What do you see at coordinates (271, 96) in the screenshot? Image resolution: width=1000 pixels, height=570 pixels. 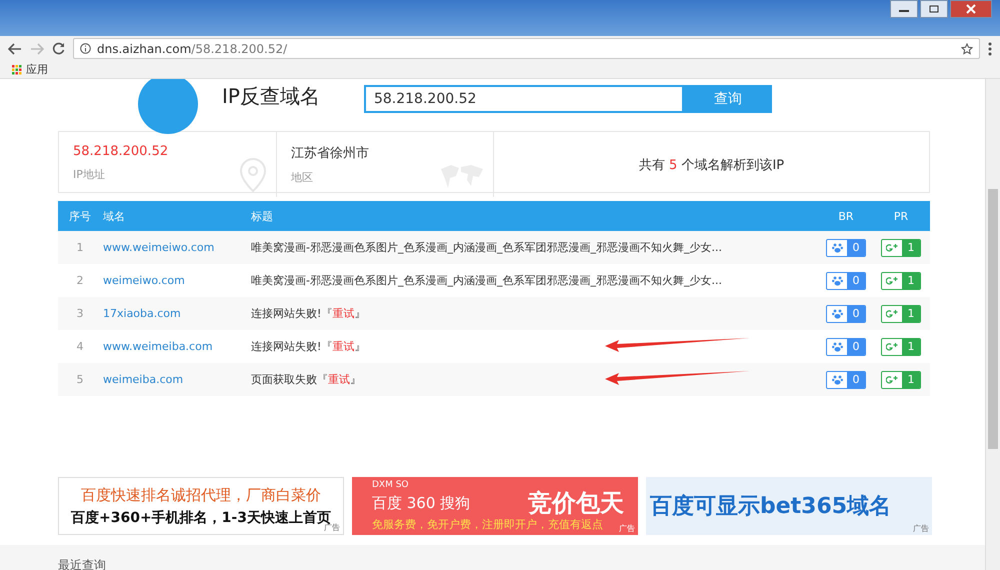 I see `page-title: IP反查域名` at bounding box center [271, 96].